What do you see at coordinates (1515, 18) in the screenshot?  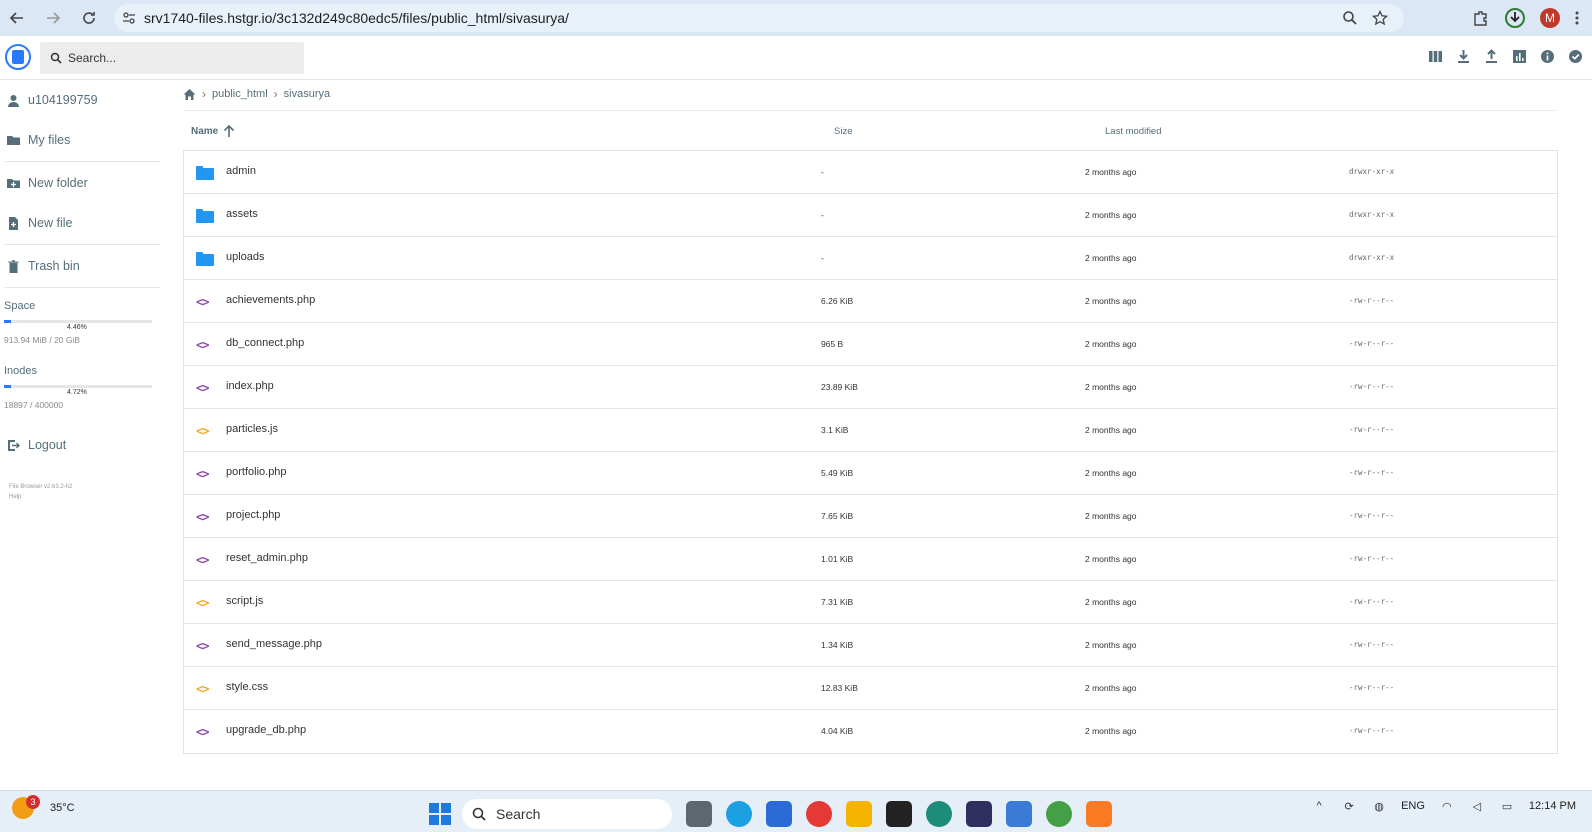 I see `downloads-icon` at bounding box center [1515, 18].